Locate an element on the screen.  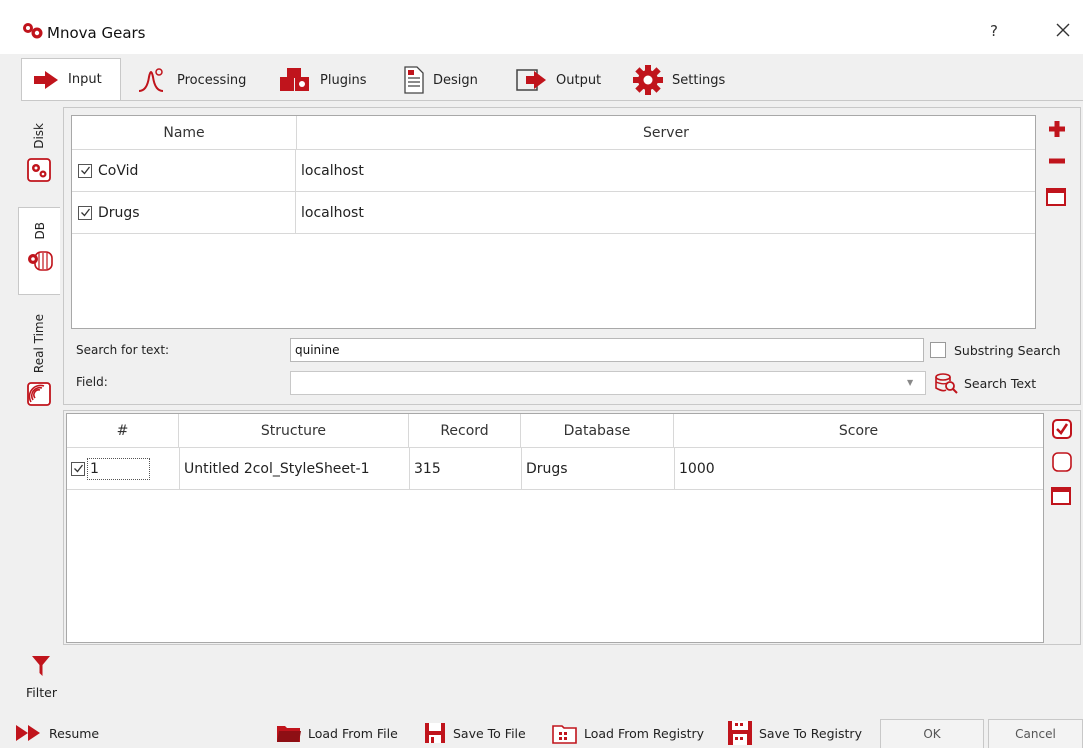
tab-processing: Processing is located at coordinates (191, 80).